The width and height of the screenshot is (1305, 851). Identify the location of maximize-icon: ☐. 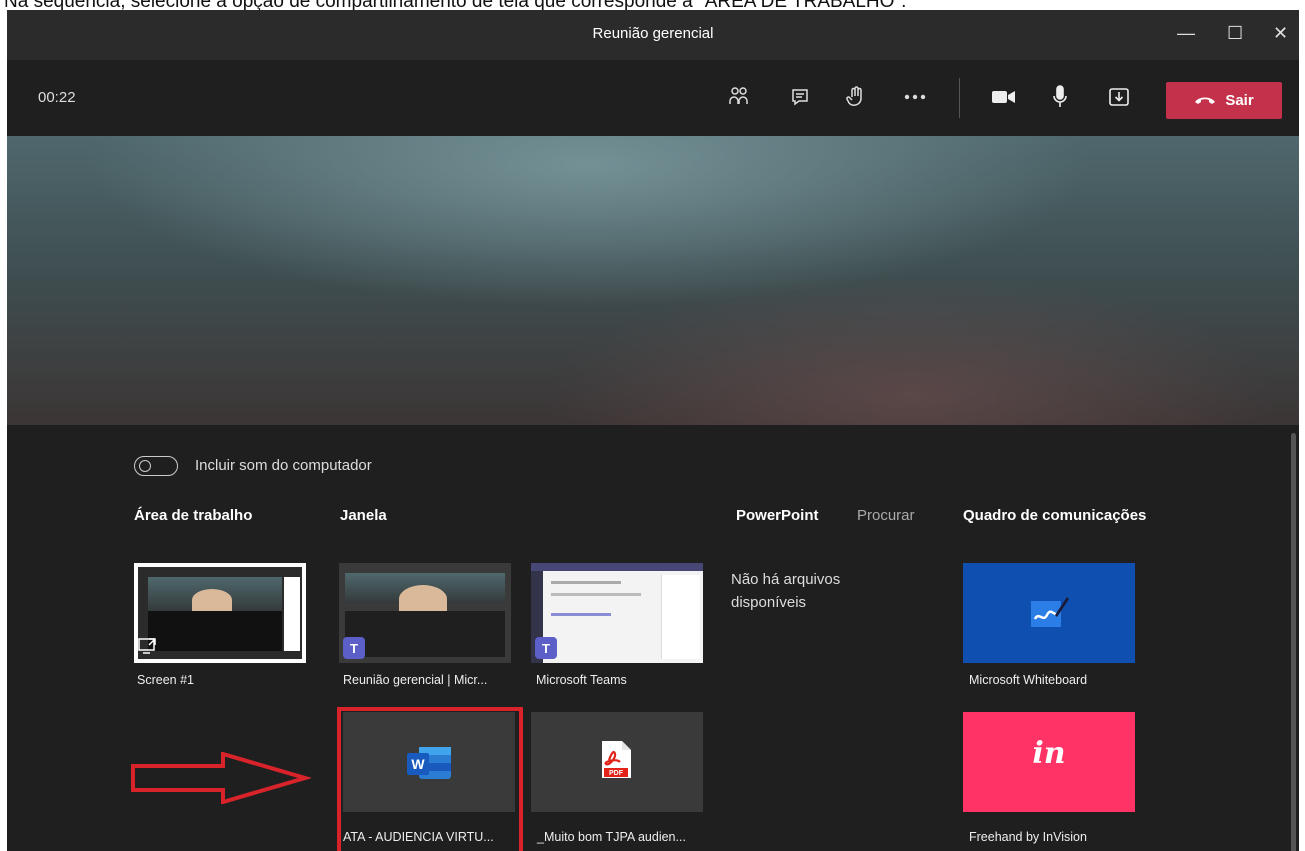
(1235, 33).